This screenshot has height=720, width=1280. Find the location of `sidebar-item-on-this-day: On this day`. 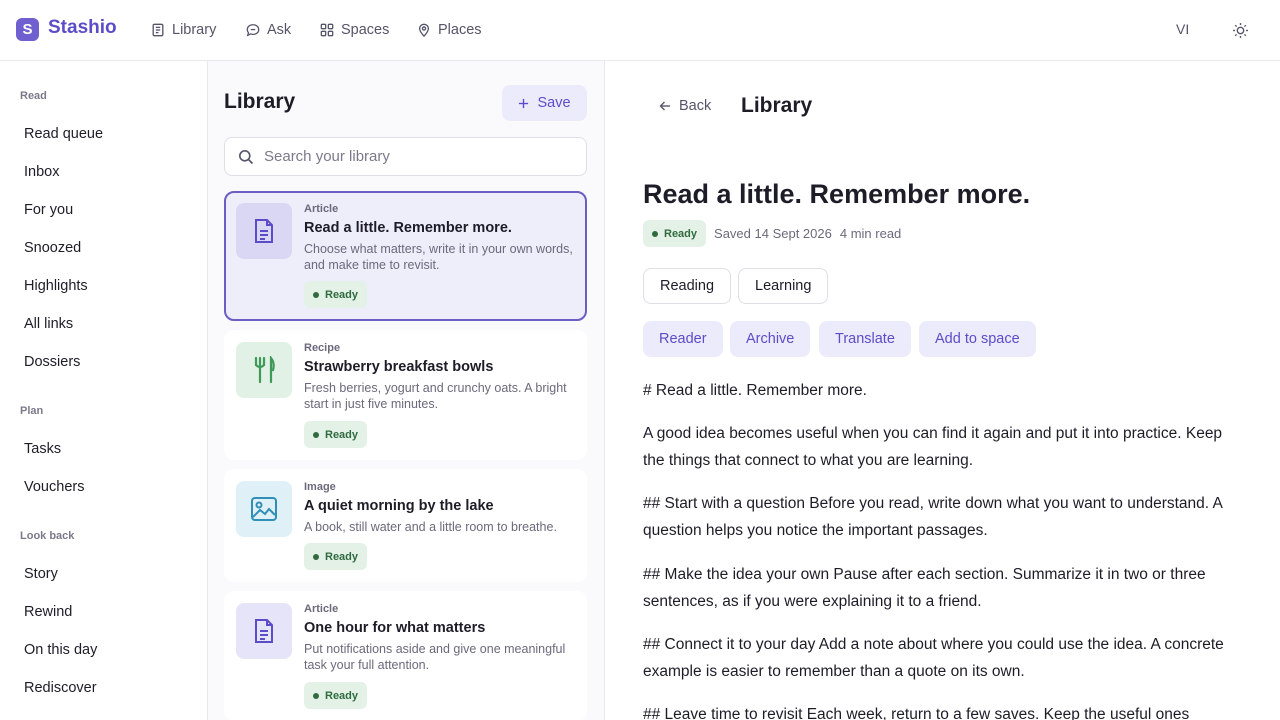

sidebar-item-on-this-day: On this day is located at coordinates (60, 650).